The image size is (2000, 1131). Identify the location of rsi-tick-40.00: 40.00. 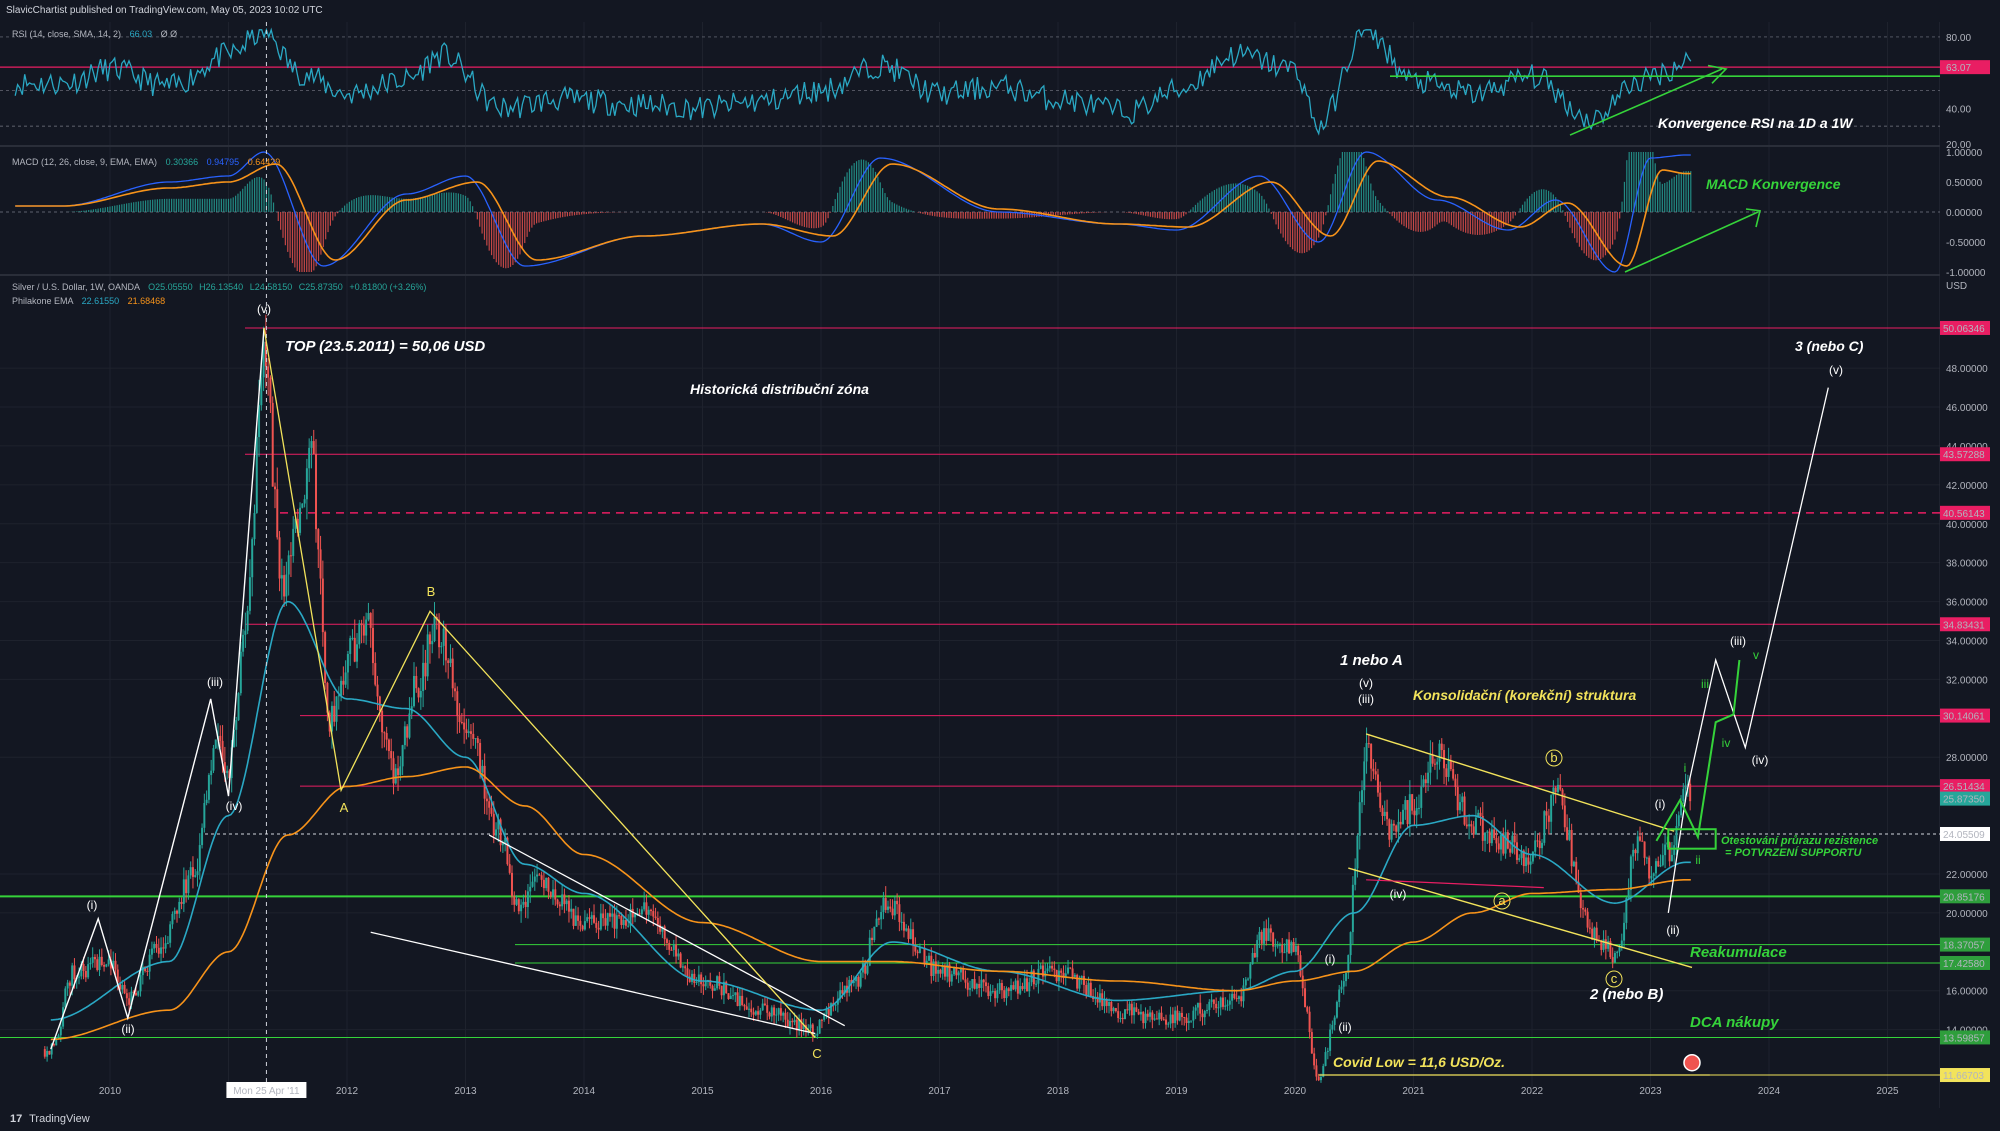
(1958, 109).